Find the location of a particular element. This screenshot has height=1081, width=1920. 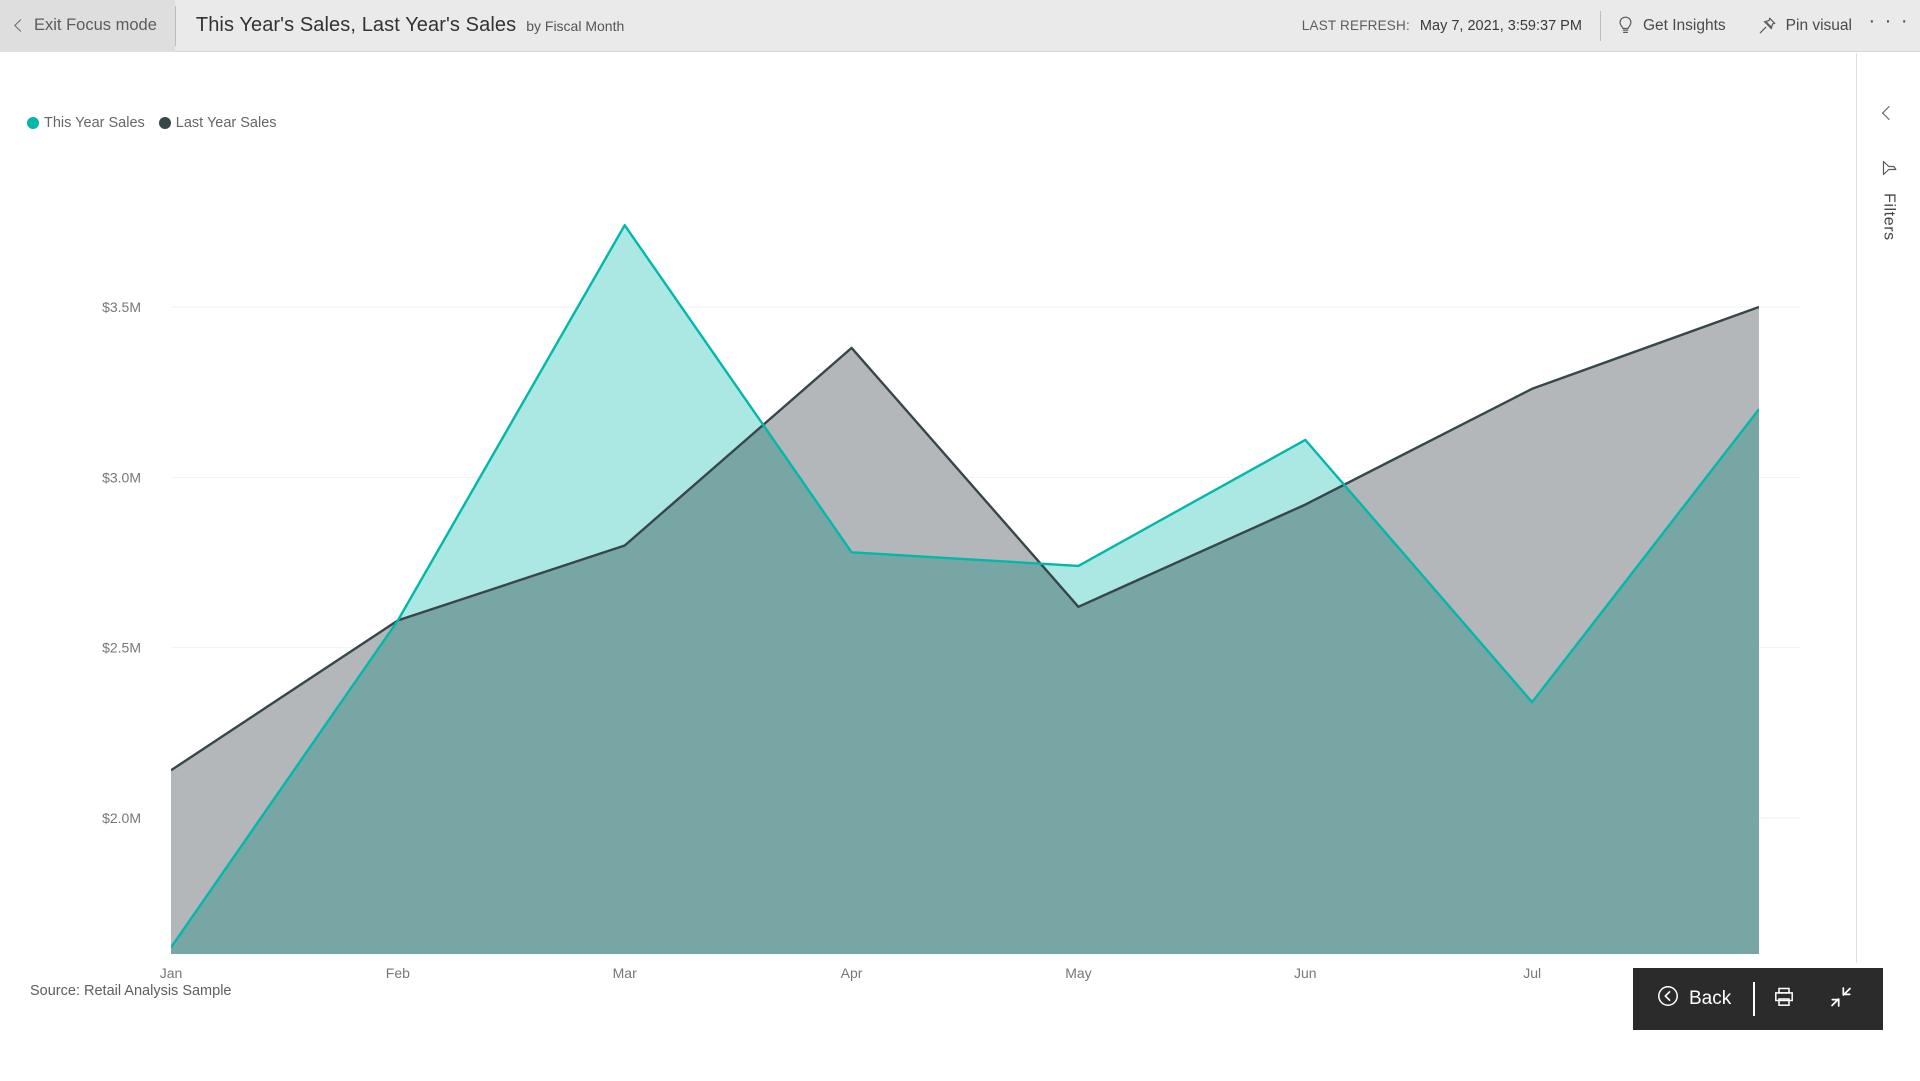

page-title: This Year's Sales, Last Year's Sales is located at coordinates (356, 25).